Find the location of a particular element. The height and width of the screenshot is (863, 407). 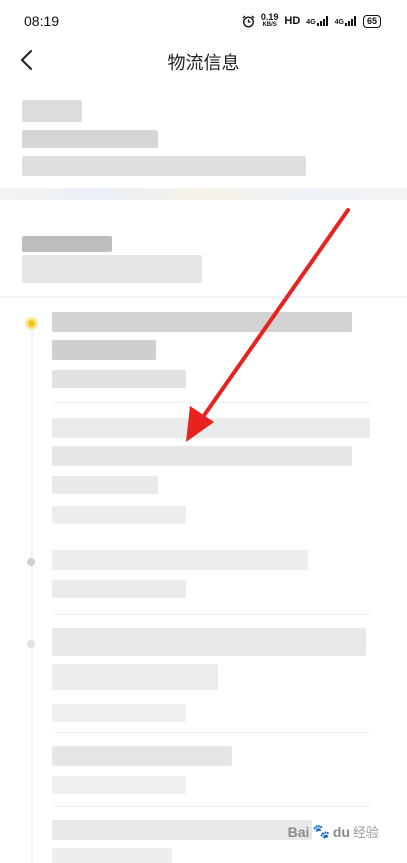

status-bar: 08:19 0.19 KB/S HD 4G 4G 65 is located at coordinates (203, 20).